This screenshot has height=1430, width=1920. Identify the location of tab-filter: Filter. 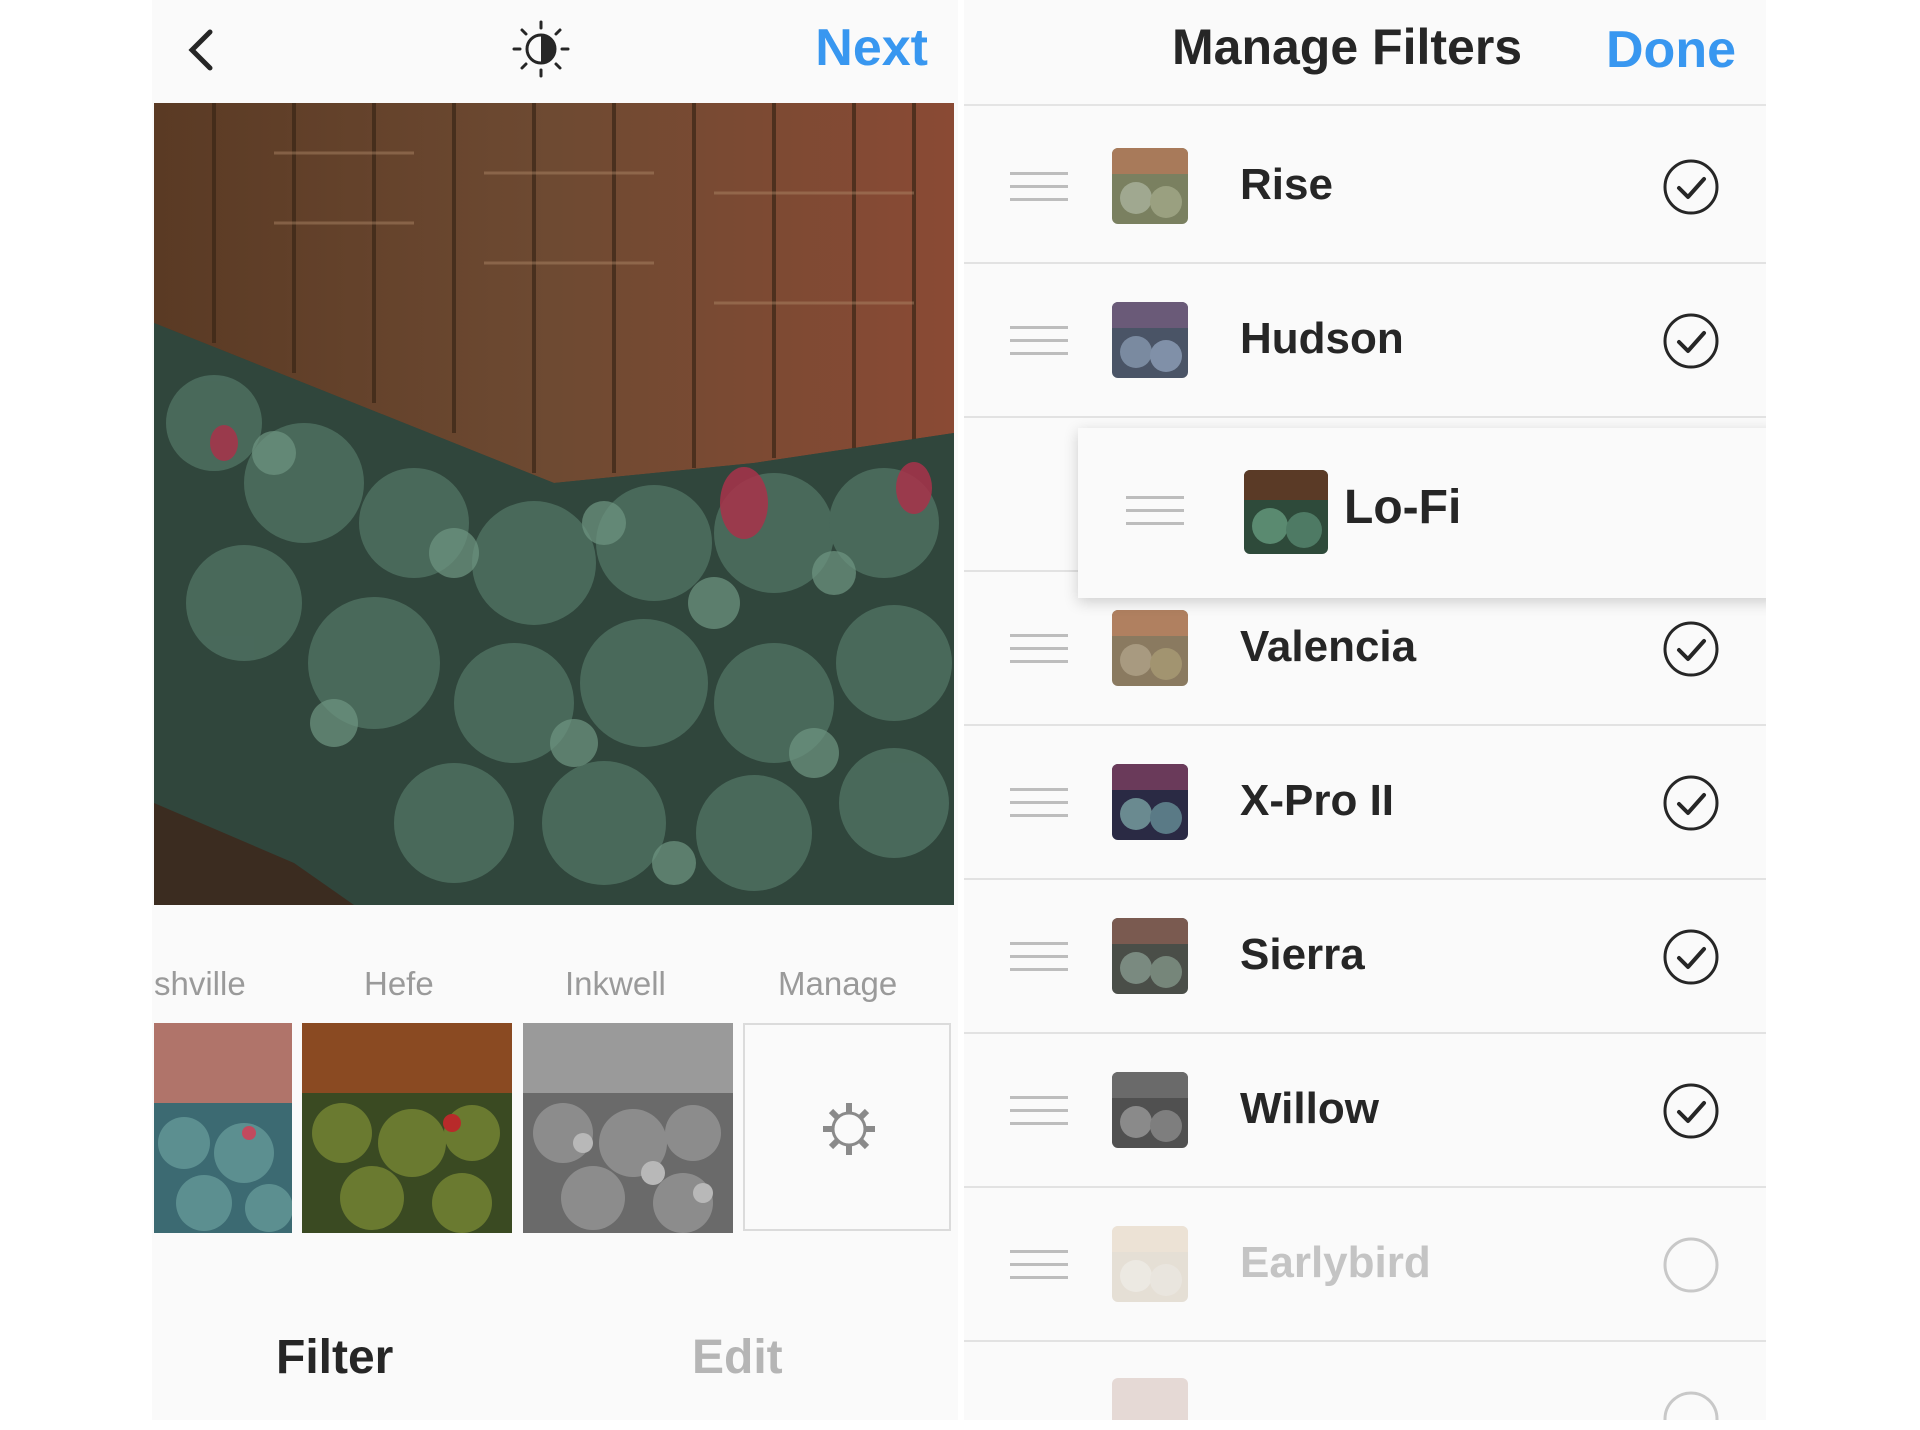
(334, 1357).